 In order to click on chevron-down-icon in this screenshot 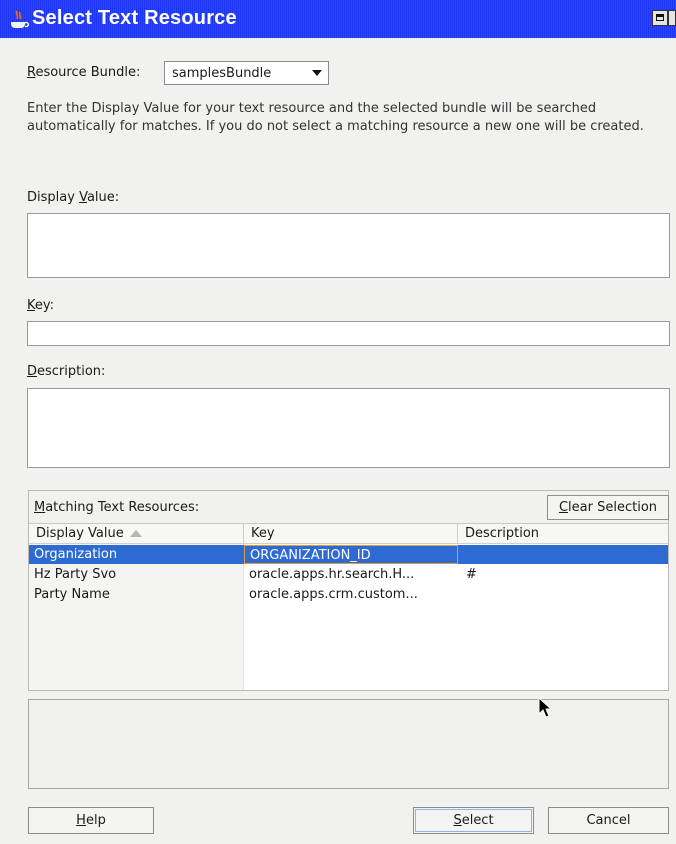, I will do `click(317, 73)`.